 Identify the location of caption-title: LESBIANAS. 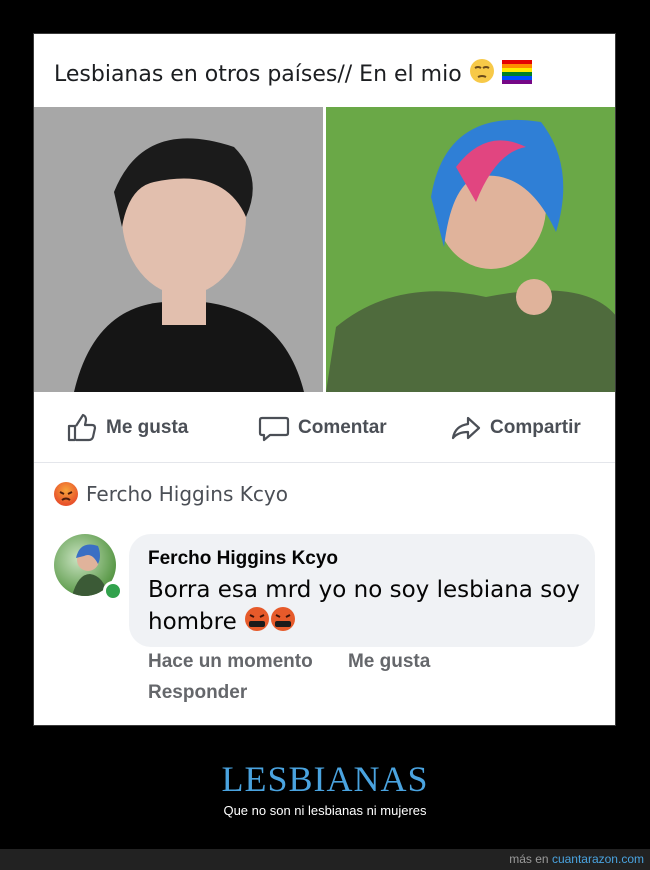
(325, 779).